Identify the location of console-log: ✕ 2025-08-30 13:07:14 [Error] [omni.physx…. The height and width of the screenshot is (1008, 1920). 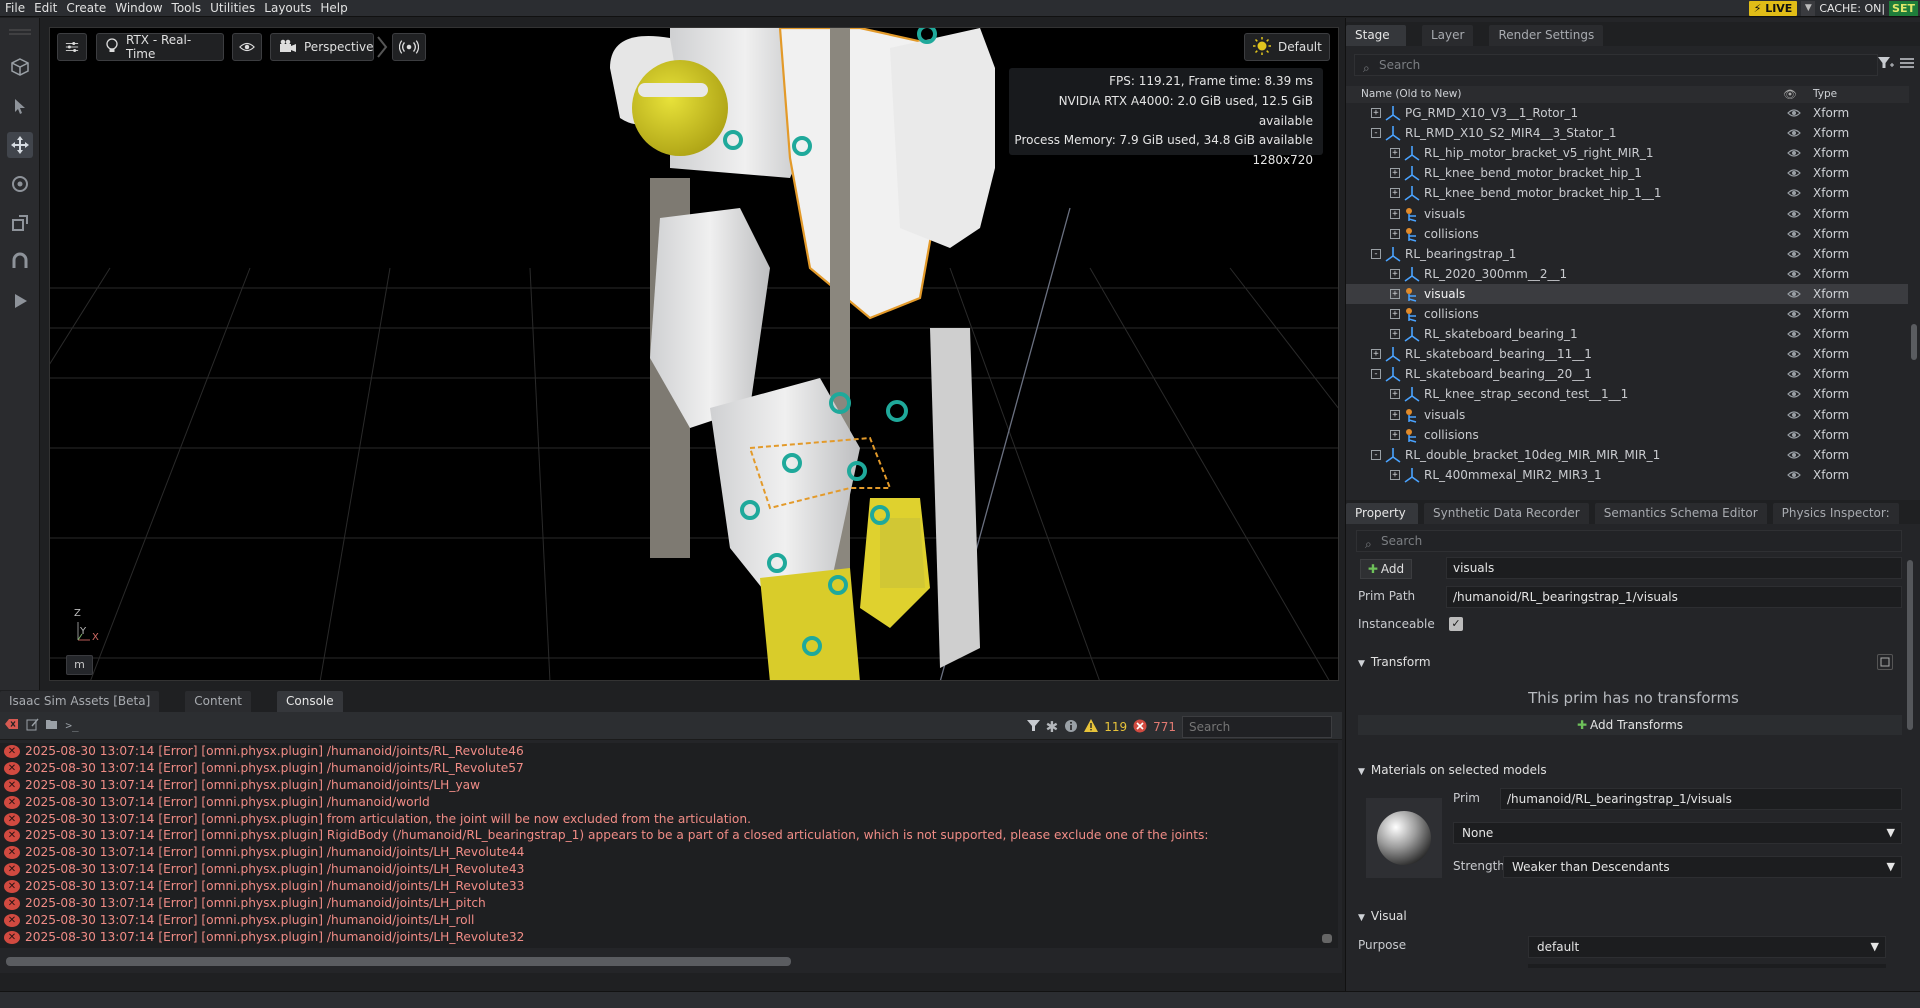
(669, 845).